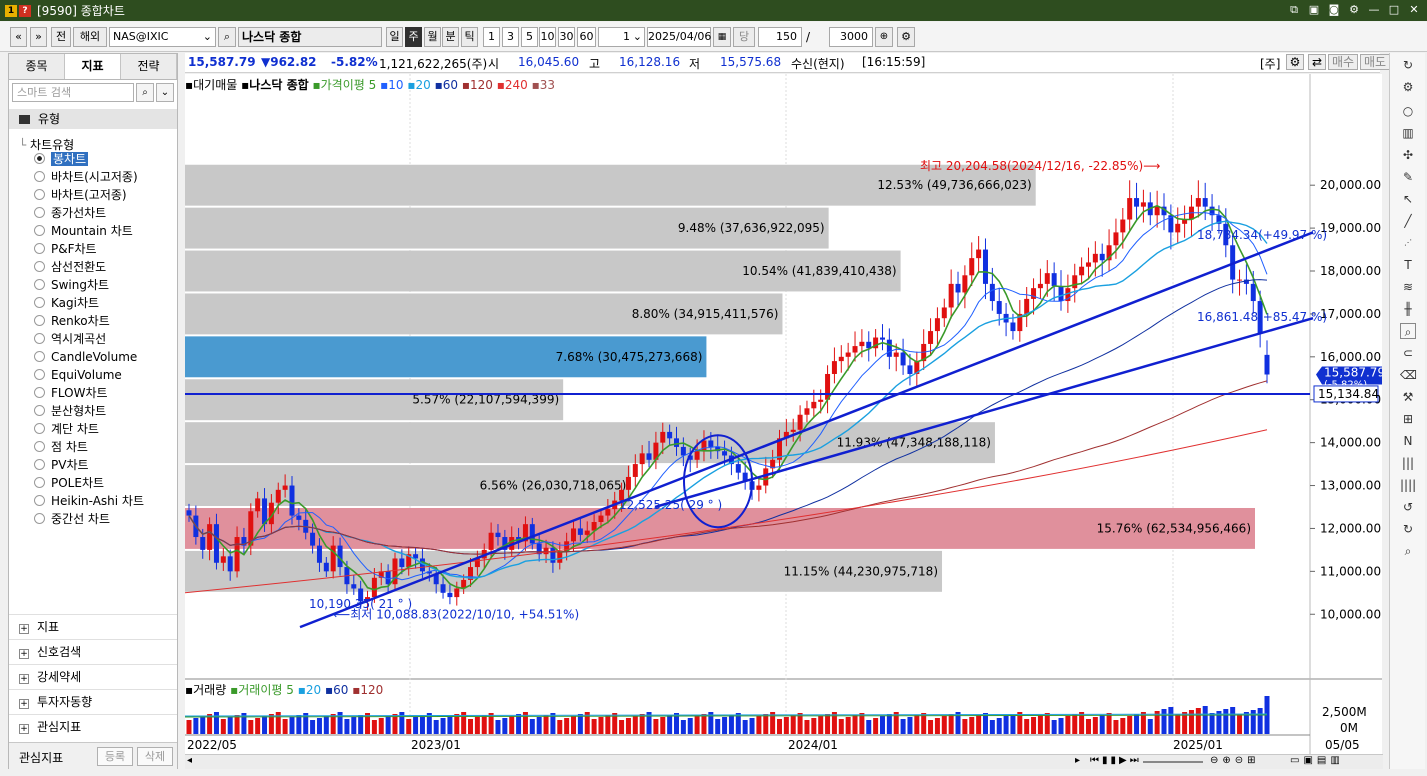 The width and height of the screenshot is (1427, 776). Describe the element at coordinates (1394, 9) in the screenshot. I see `maximize-icon: □` at that location.